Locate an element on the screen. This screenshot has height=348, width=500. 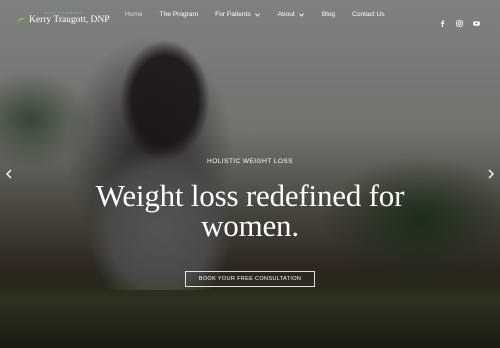
nav-label: For Patients is located at coordinates (233, 14).